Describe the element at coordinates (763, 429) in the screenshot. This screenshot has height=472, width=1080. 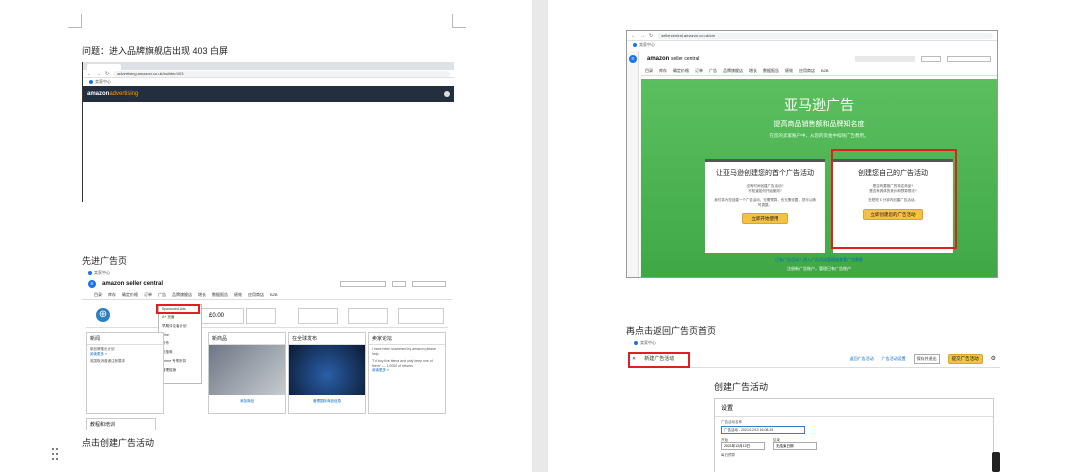
I see `campaign-name-input: 广告活动 - 2021/12/13 16:08:33` at that location.